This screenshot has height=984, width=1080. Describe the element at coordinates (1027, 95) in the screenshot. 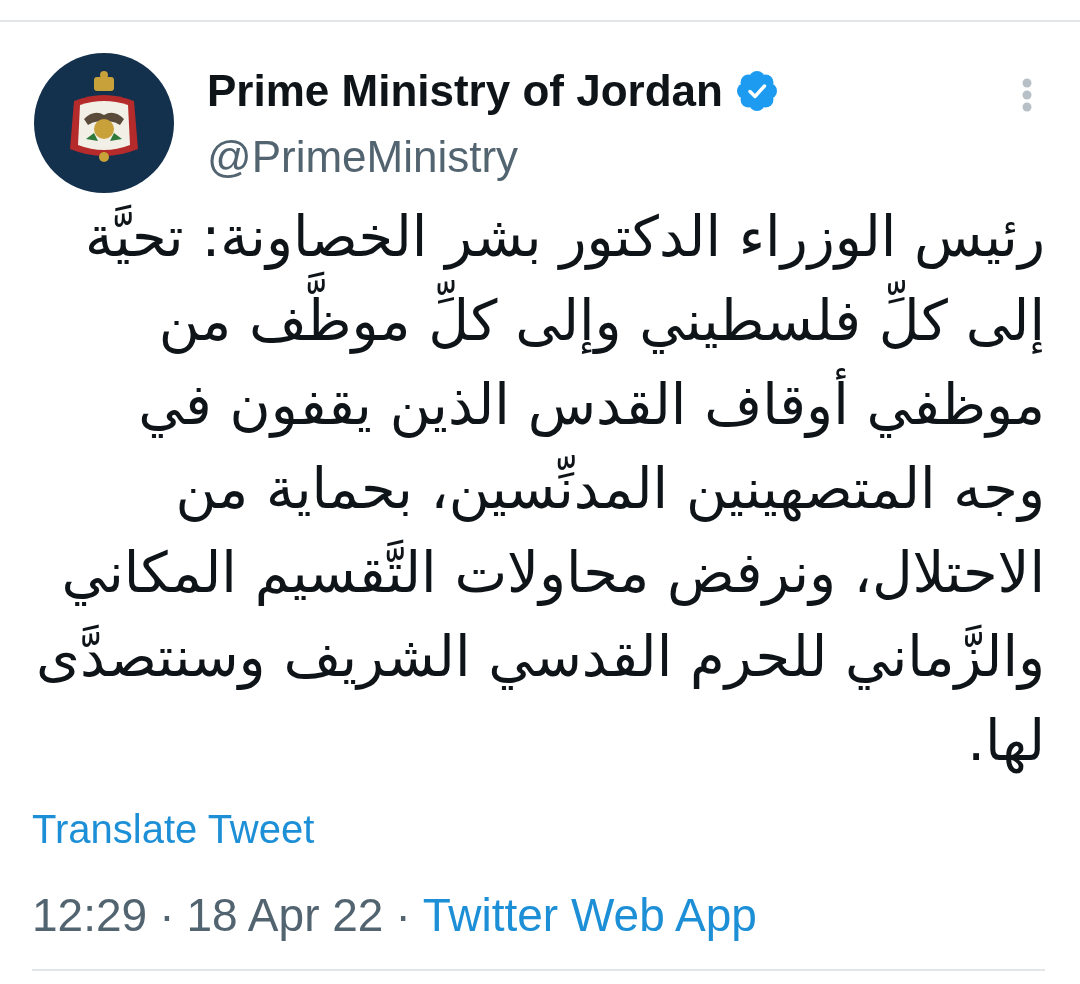

I see `more-options-icon` at that location.